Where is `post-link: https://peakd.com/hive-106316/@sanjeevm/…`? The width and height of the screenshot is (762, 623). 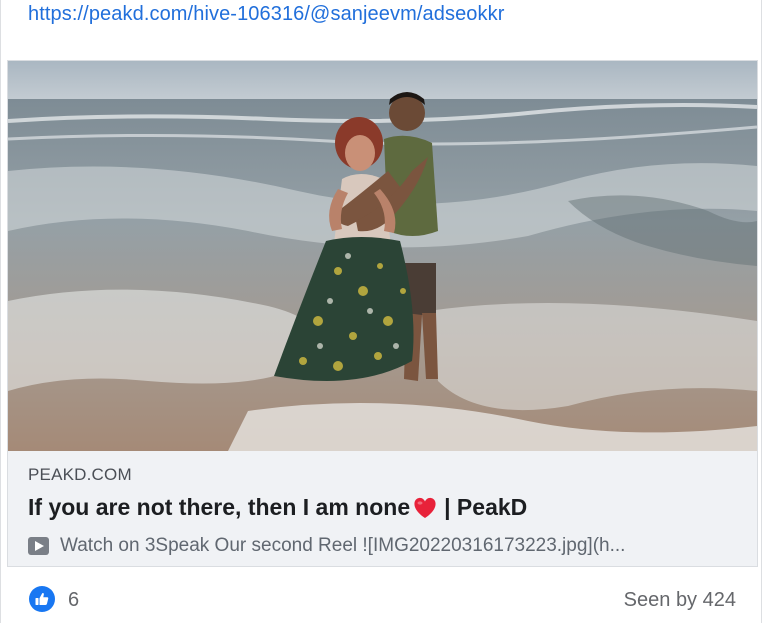
post-link: https://peakd.com/hive-106316/@sanjeevm/… is located at coordinates (266, 14).